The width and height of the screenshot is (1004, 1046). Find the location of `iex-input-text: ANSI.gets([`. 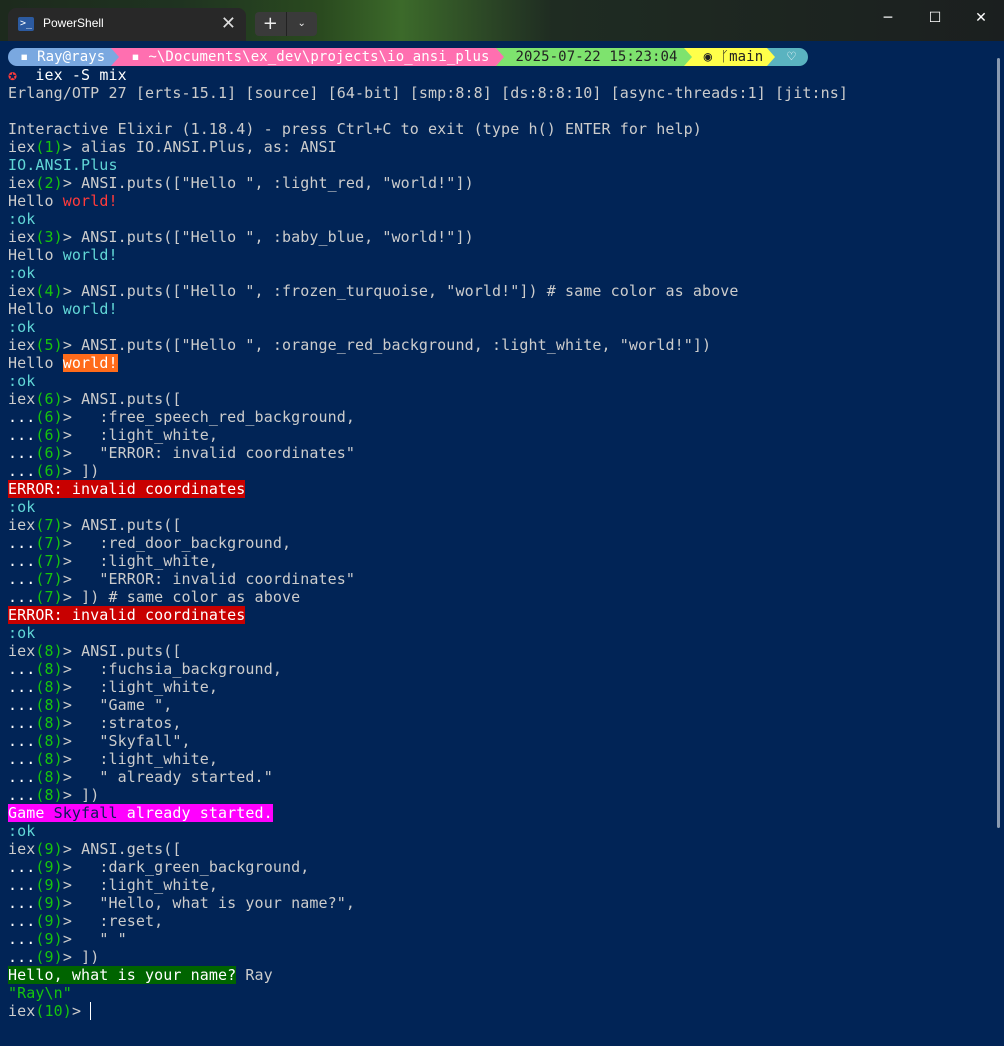

iex-input-text: ANSI.gets([ is located at coordinates (131, 849).